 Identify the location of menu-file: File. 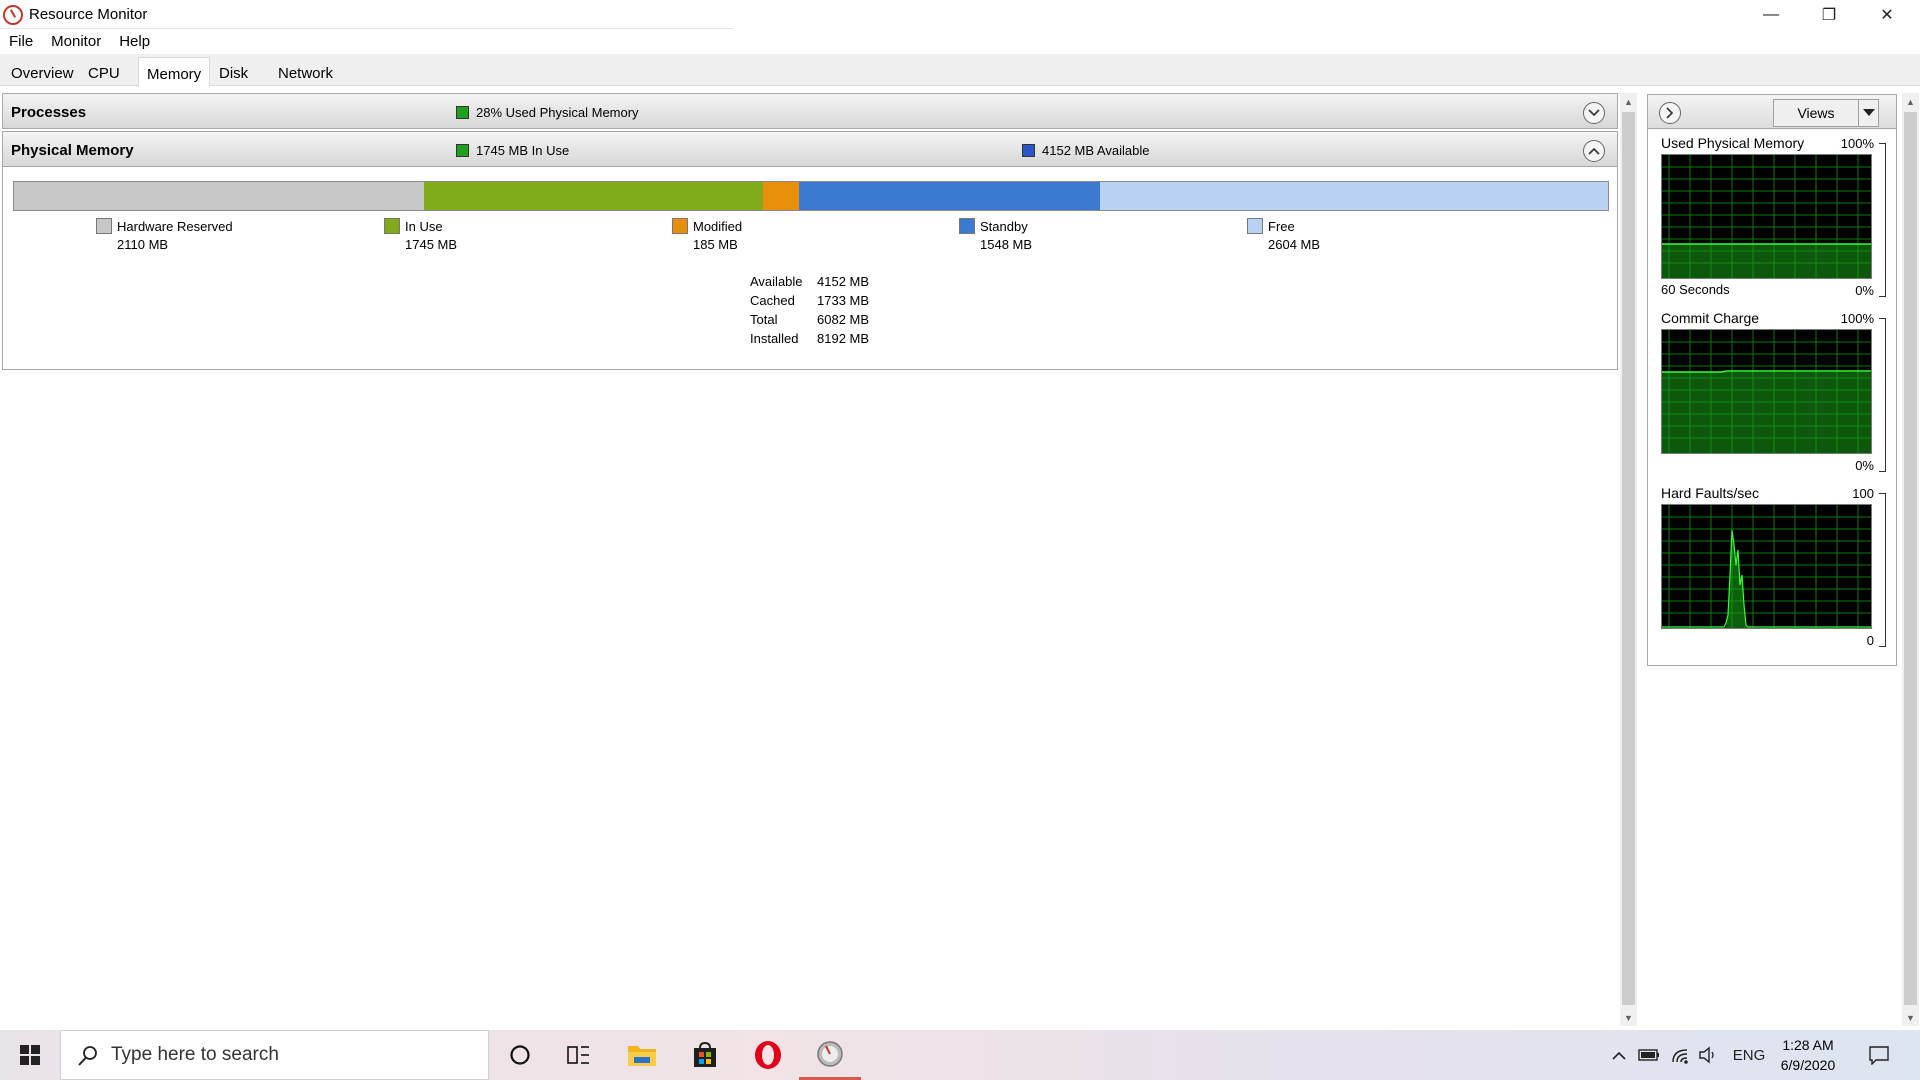
(21, 41).